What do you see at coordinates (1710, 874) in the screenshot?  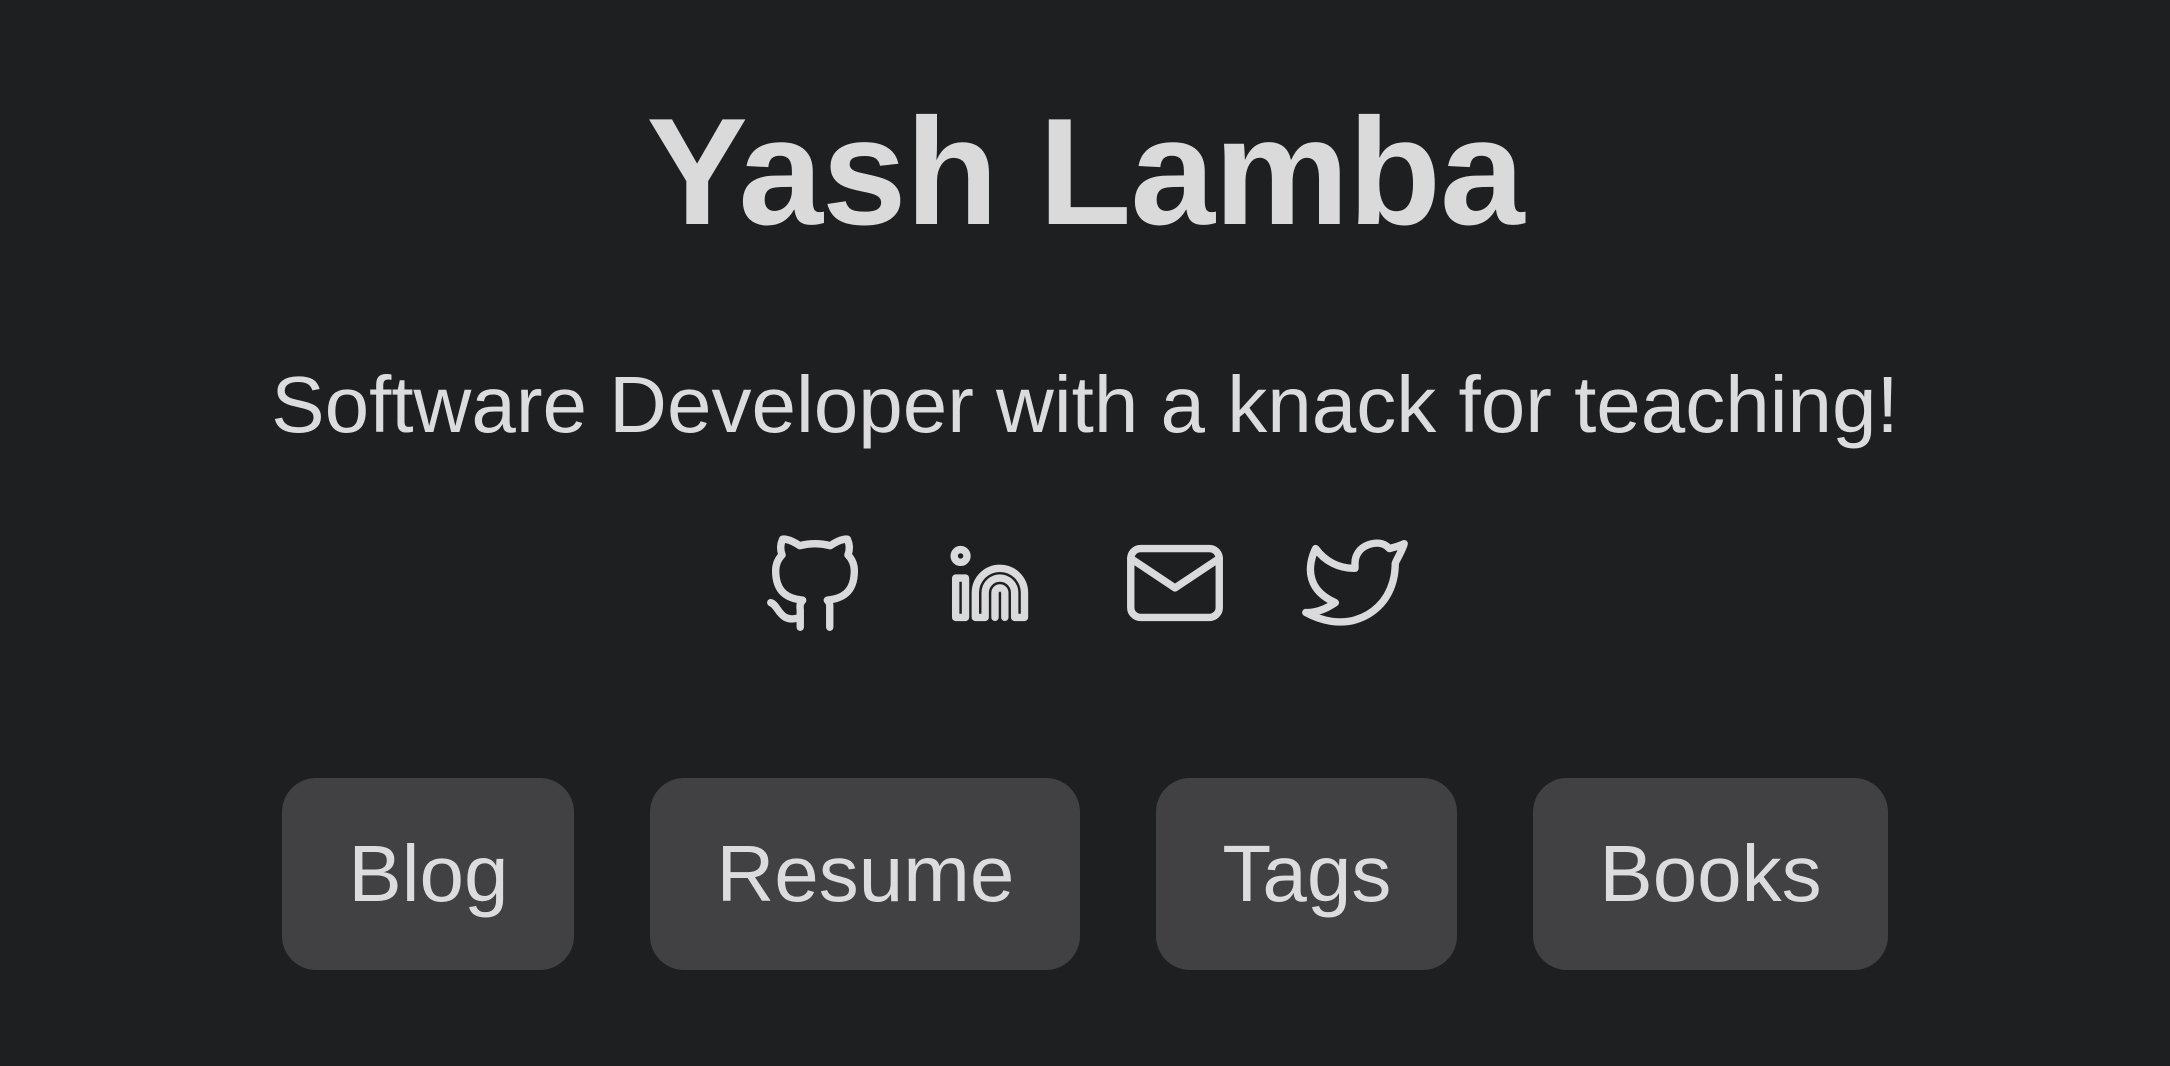 I see `books-button: Books` at bounding box center [1710, 874].